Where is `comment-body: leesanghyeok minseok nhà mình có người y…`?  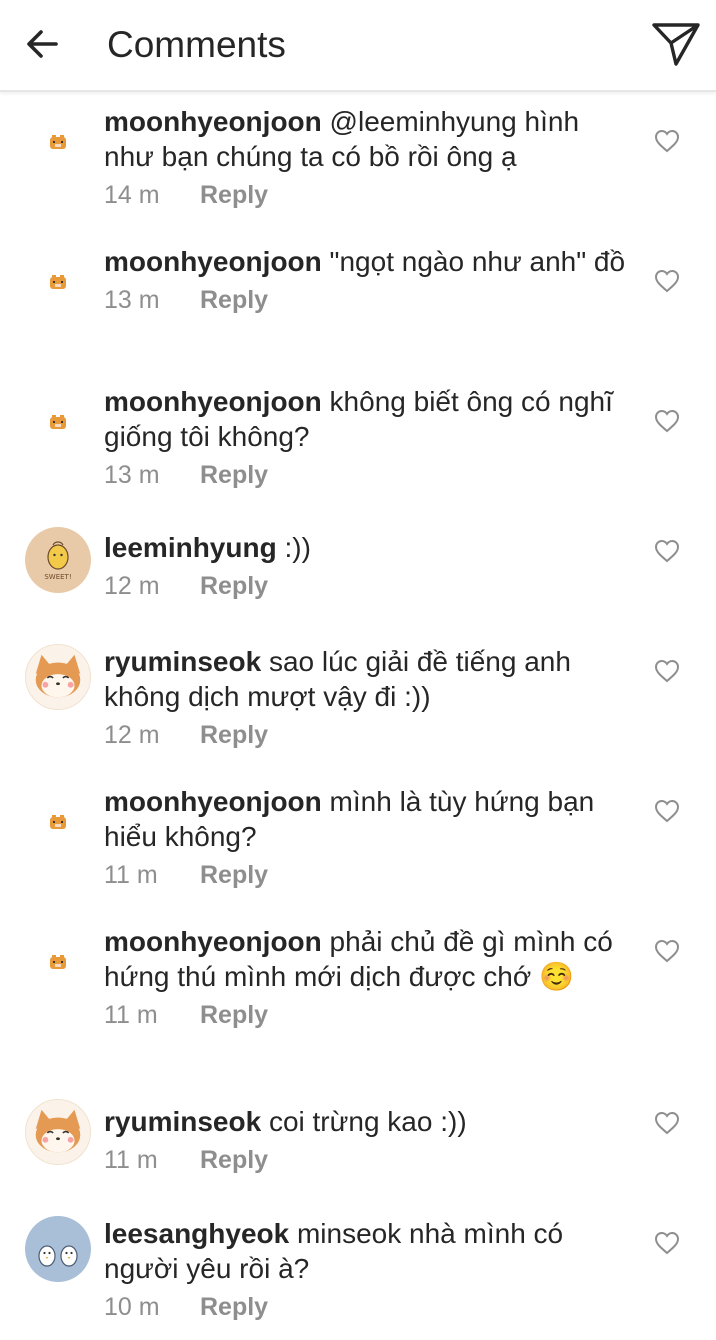
comment-body: leesanghyeok minseok nhà mình có người y… is located at coordinates (369, 1269).